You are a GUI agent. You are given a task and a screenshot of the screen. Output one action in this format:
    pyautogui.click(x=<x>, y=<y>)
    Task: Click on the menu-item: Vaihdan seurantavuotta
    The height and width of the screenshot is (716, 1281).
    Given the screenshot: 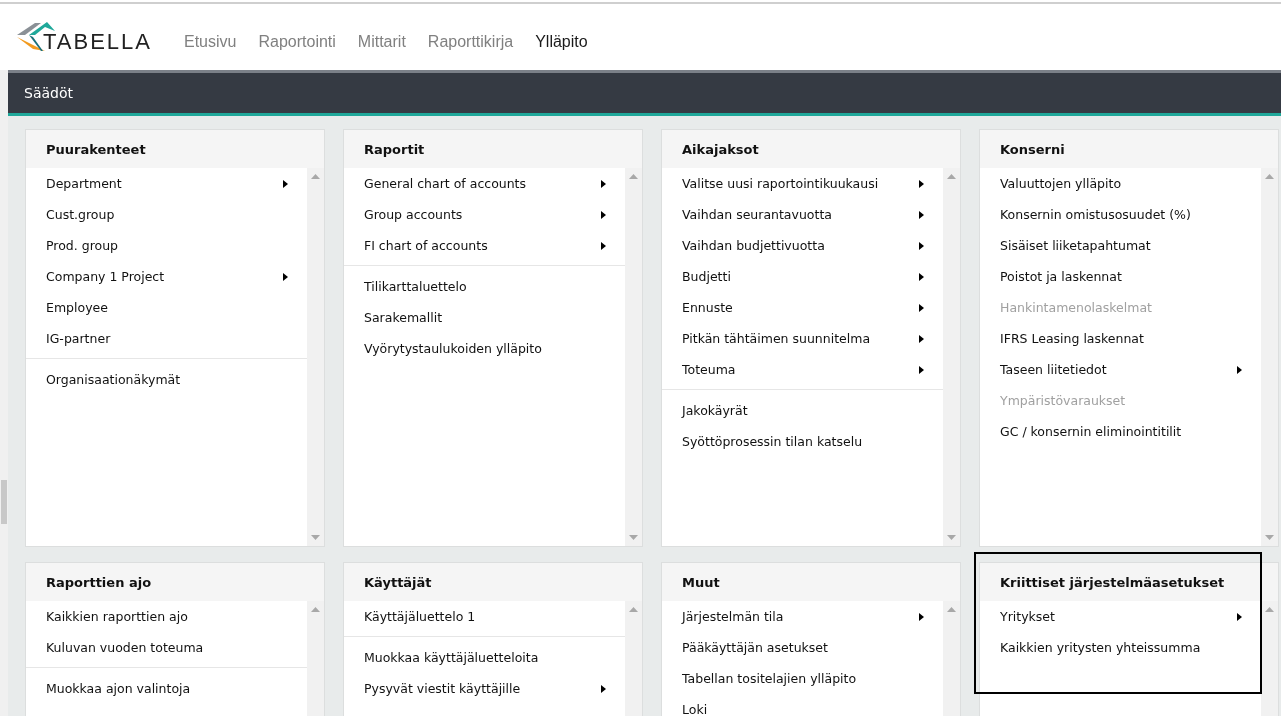 What is the action you would take?
    pyautogui.click(x=802, y=214)
    